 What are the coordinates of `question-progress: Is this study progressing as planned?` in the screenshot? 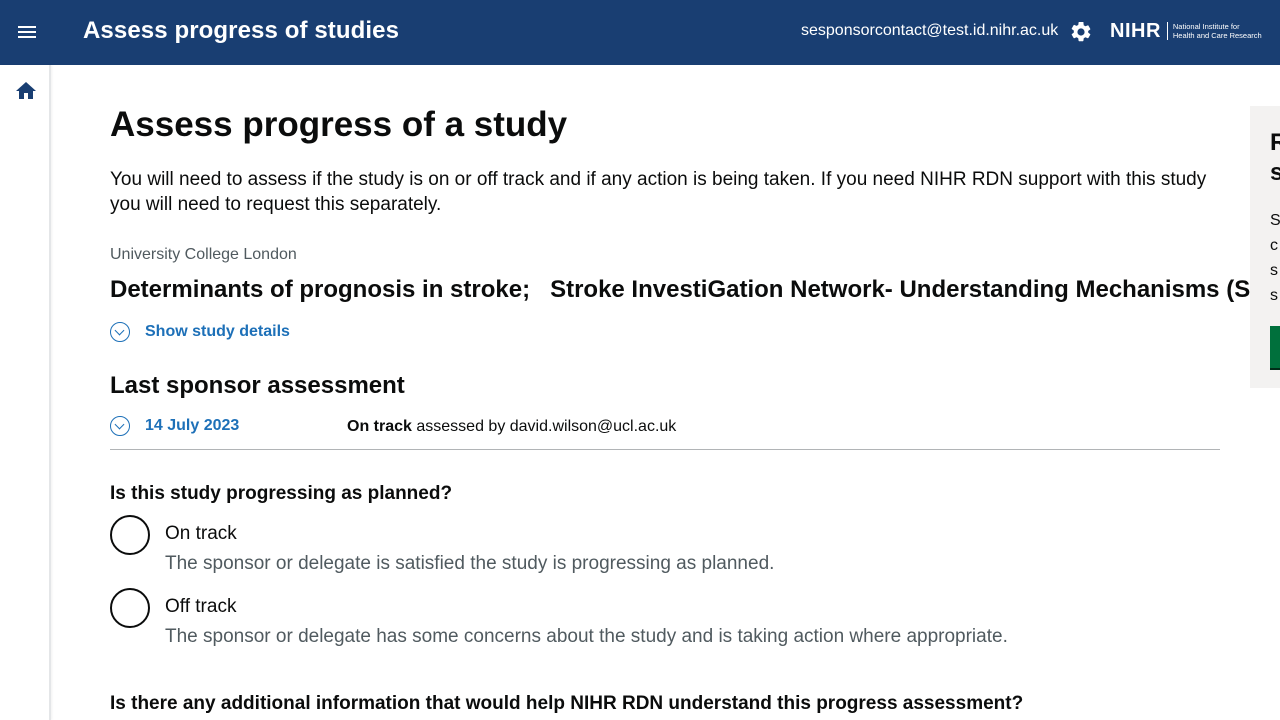 It's located at (281, 493).